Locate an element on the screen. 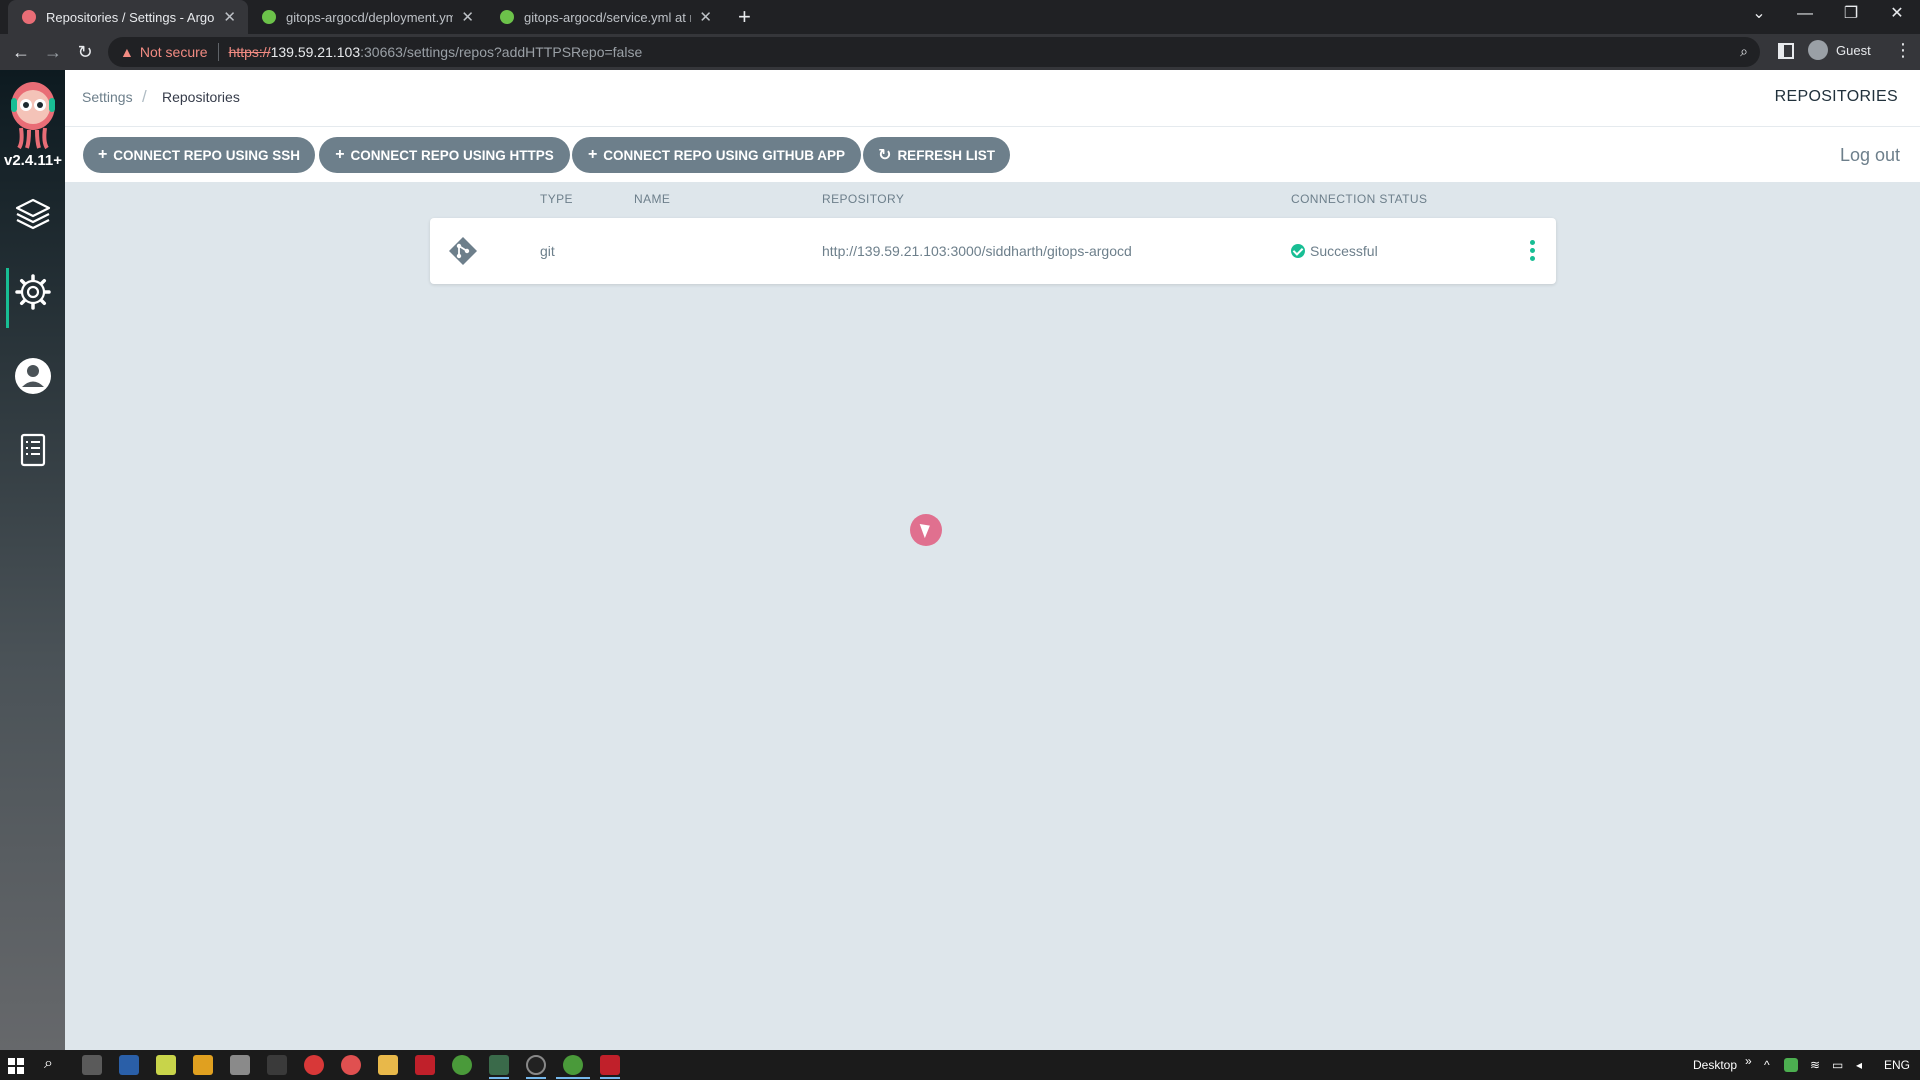 The image size is (1920, 1080). minimize-button: — is located at coordinates (1805, 15).